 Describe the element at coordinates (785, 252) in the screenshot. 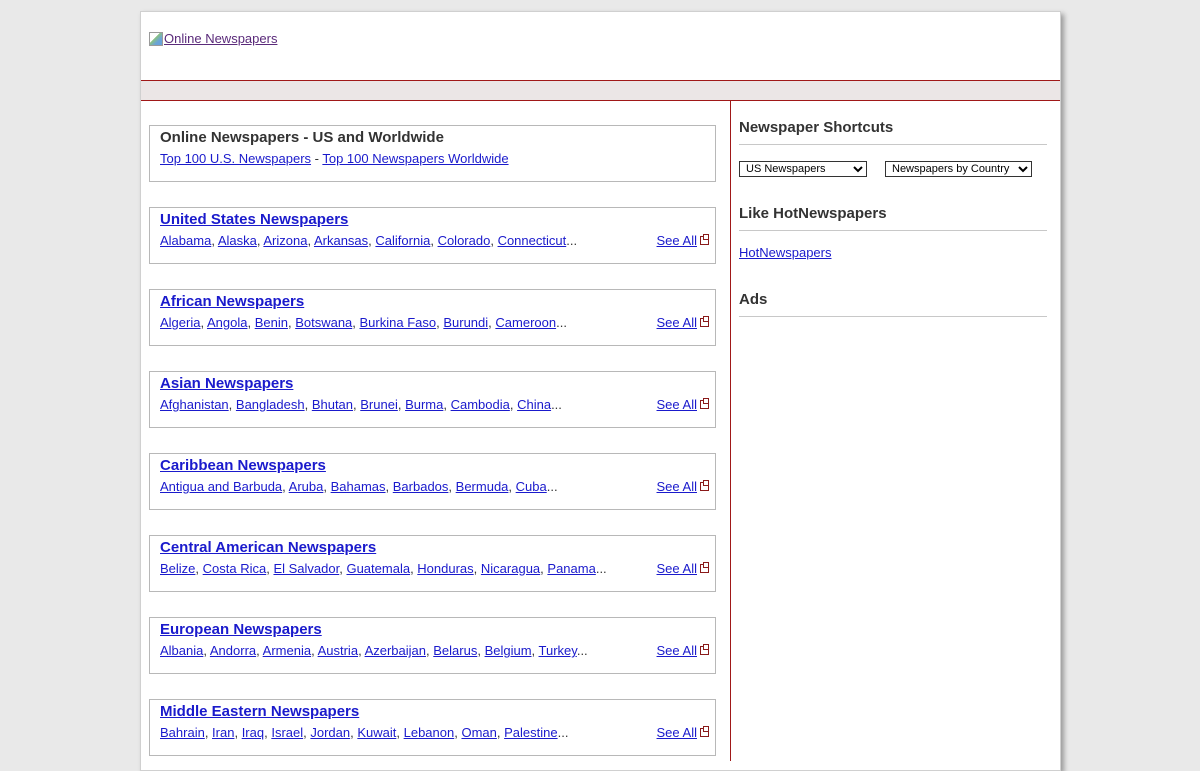

I see `hotnewspapers-link: HotNewspapers` at that location.